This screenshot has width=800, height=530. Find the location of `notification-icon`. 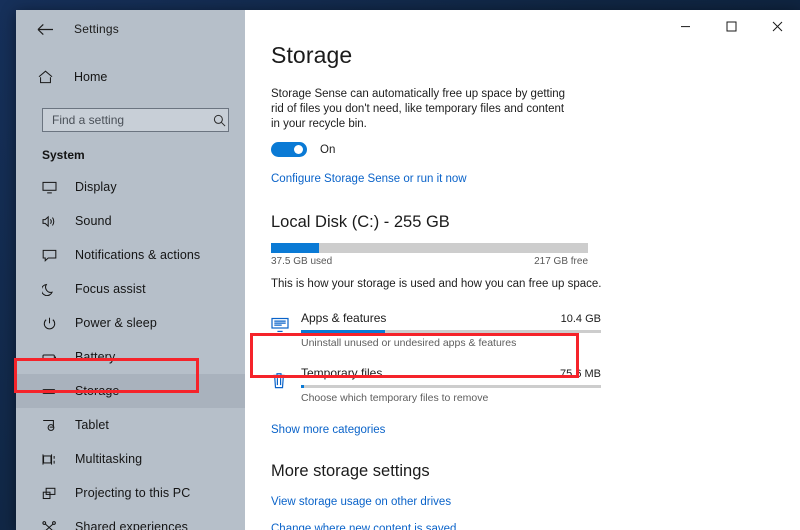

notification-icon is located at coordinates (53, 255).